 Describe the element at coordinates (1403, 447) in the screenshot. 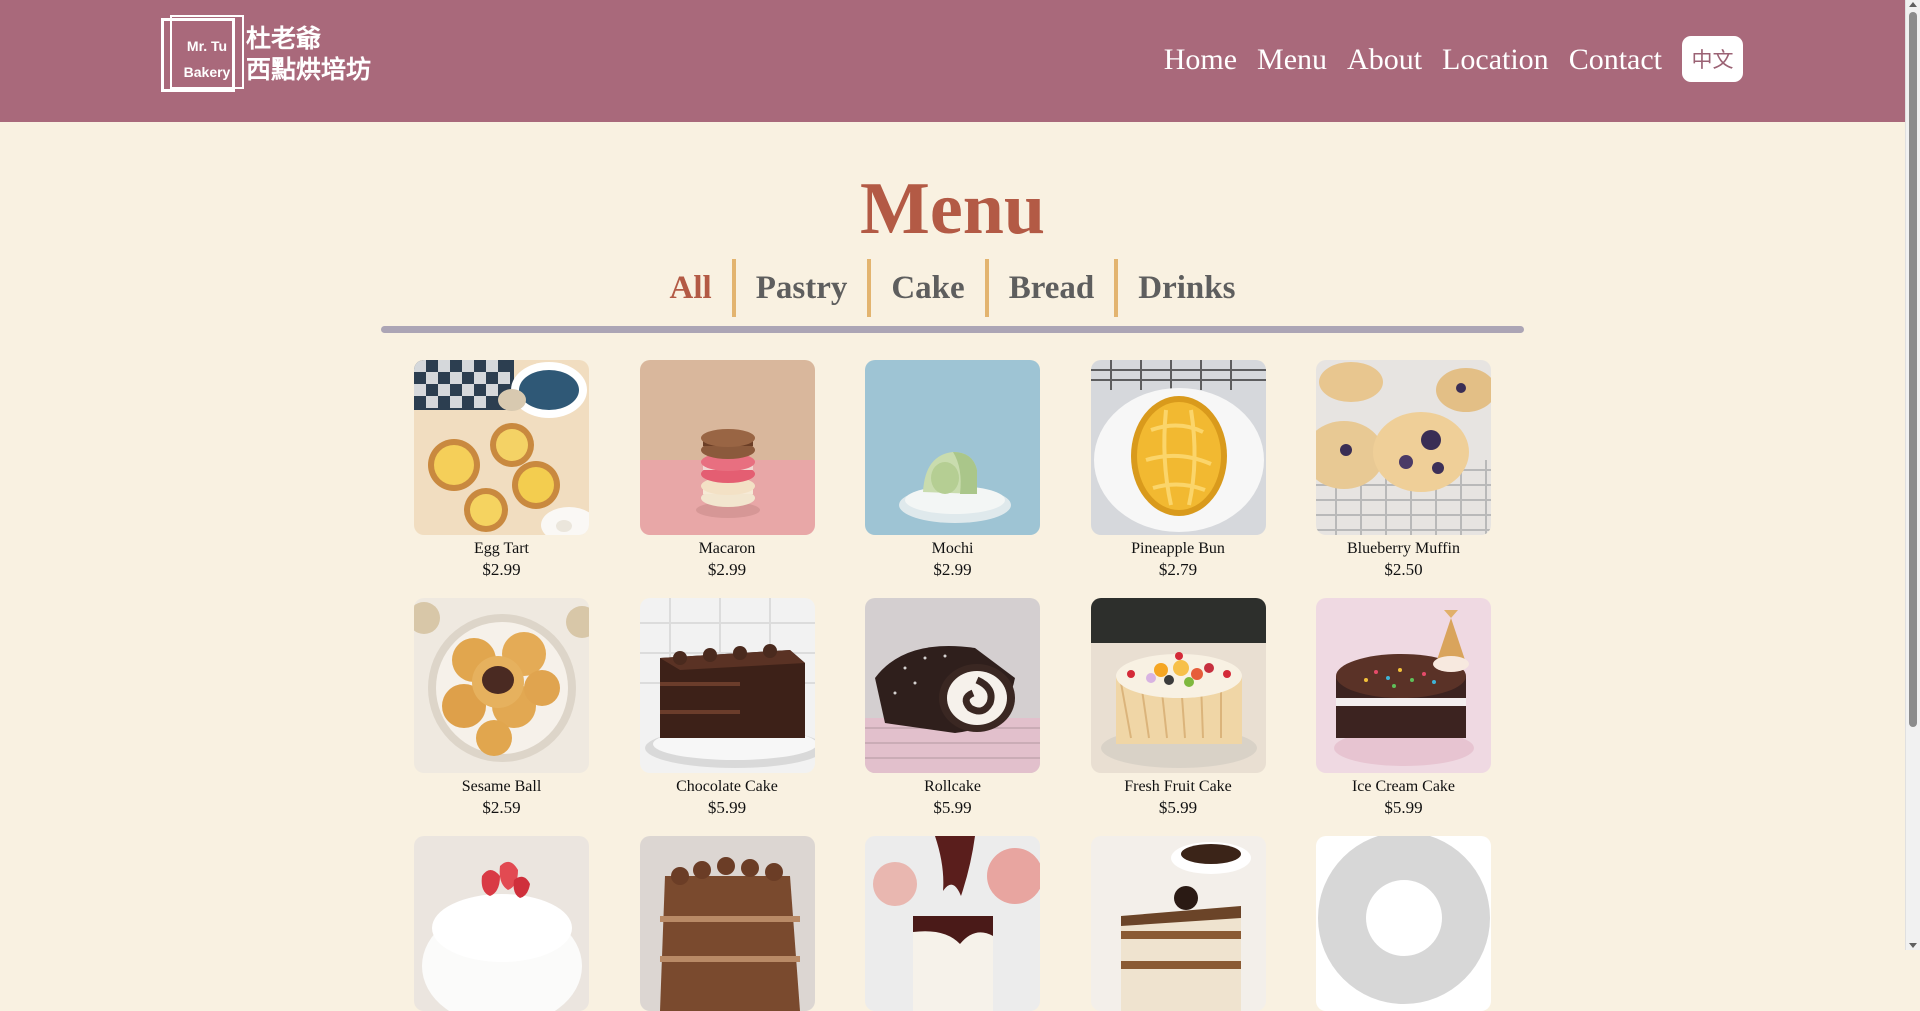

I see `blueberry-muffin-image` at that location.